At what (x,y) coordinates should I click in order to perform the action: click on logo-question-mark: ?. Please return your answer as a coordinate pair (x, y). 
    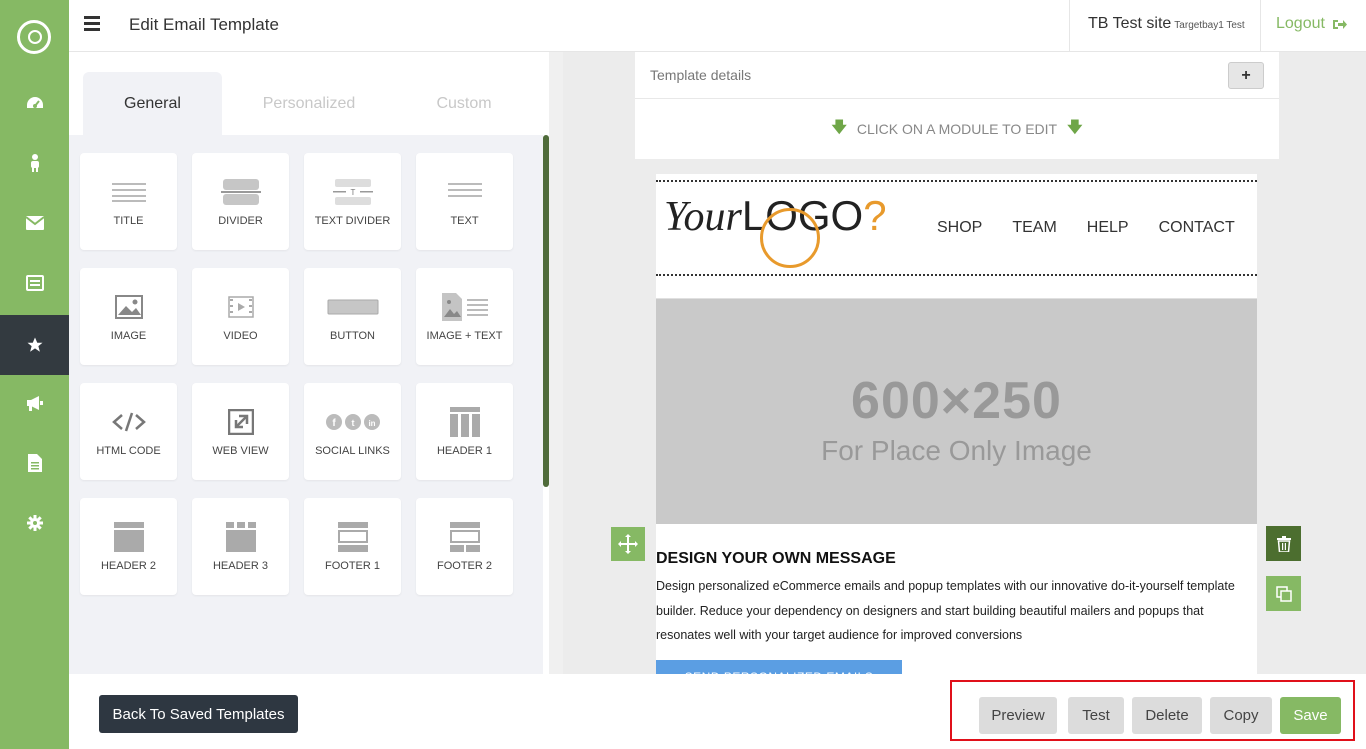
    Looking at the image, I should click on (875, 215).